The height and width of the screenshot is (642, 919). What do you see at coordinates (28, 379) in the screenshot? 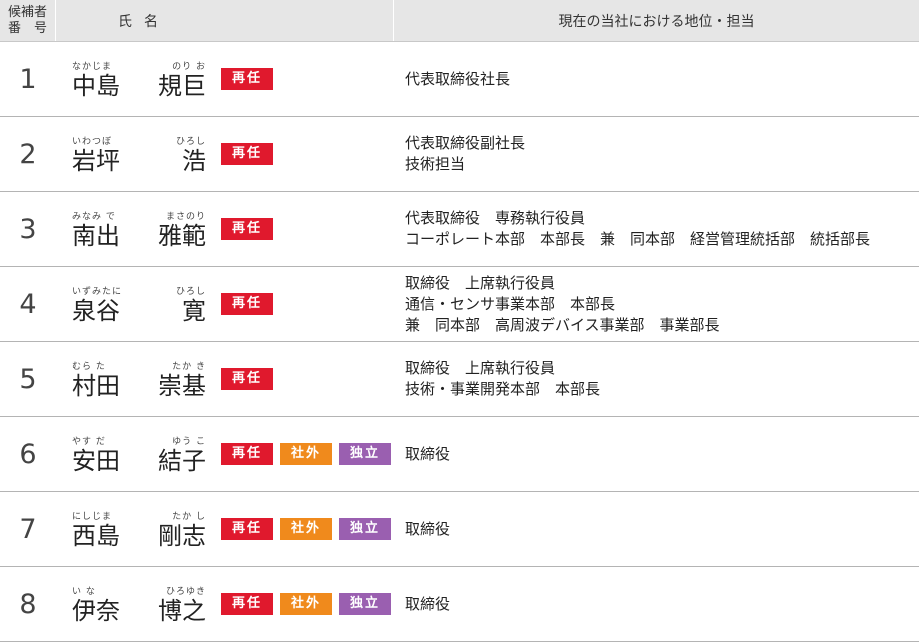
I see `candidate-number: 5` at bounding box center [28, 379].